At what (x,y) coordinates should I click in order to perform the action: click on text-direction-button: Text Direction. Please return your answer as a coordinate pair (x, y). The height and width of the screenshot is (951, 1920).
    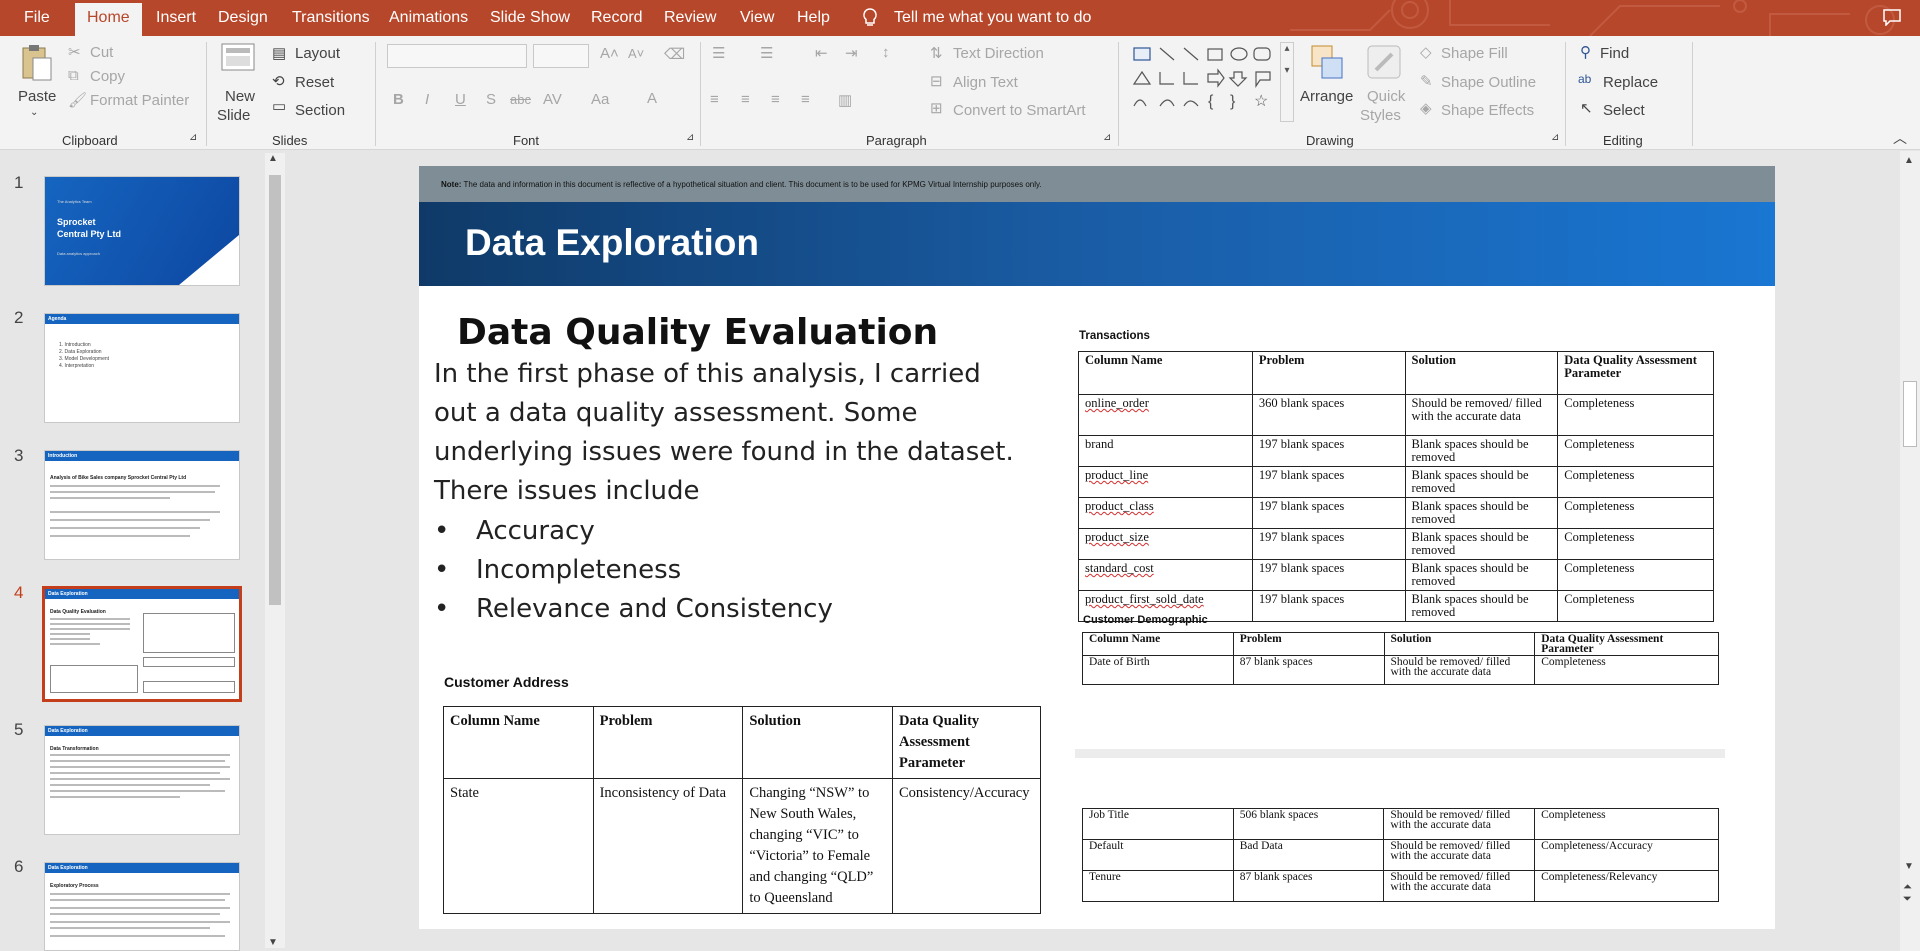
    Looking at the image, I should click on (998, 53).